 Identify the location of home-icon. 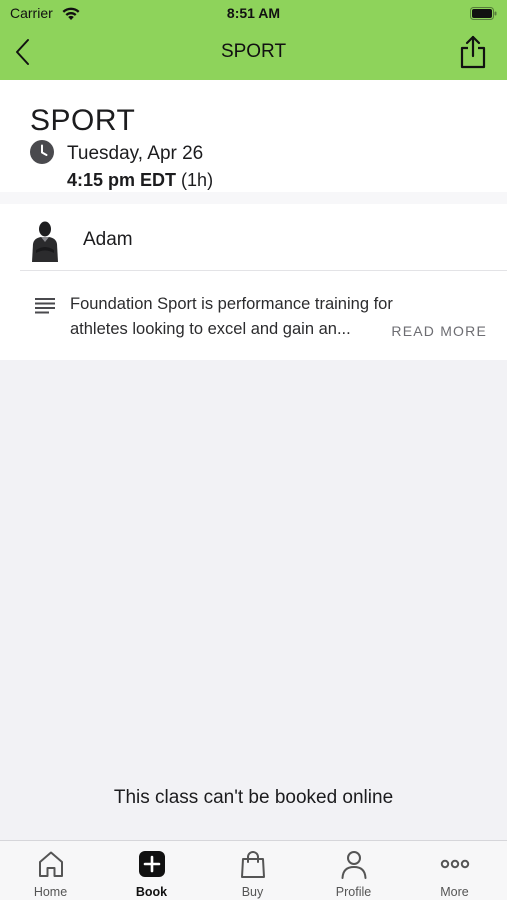
(50, 864).